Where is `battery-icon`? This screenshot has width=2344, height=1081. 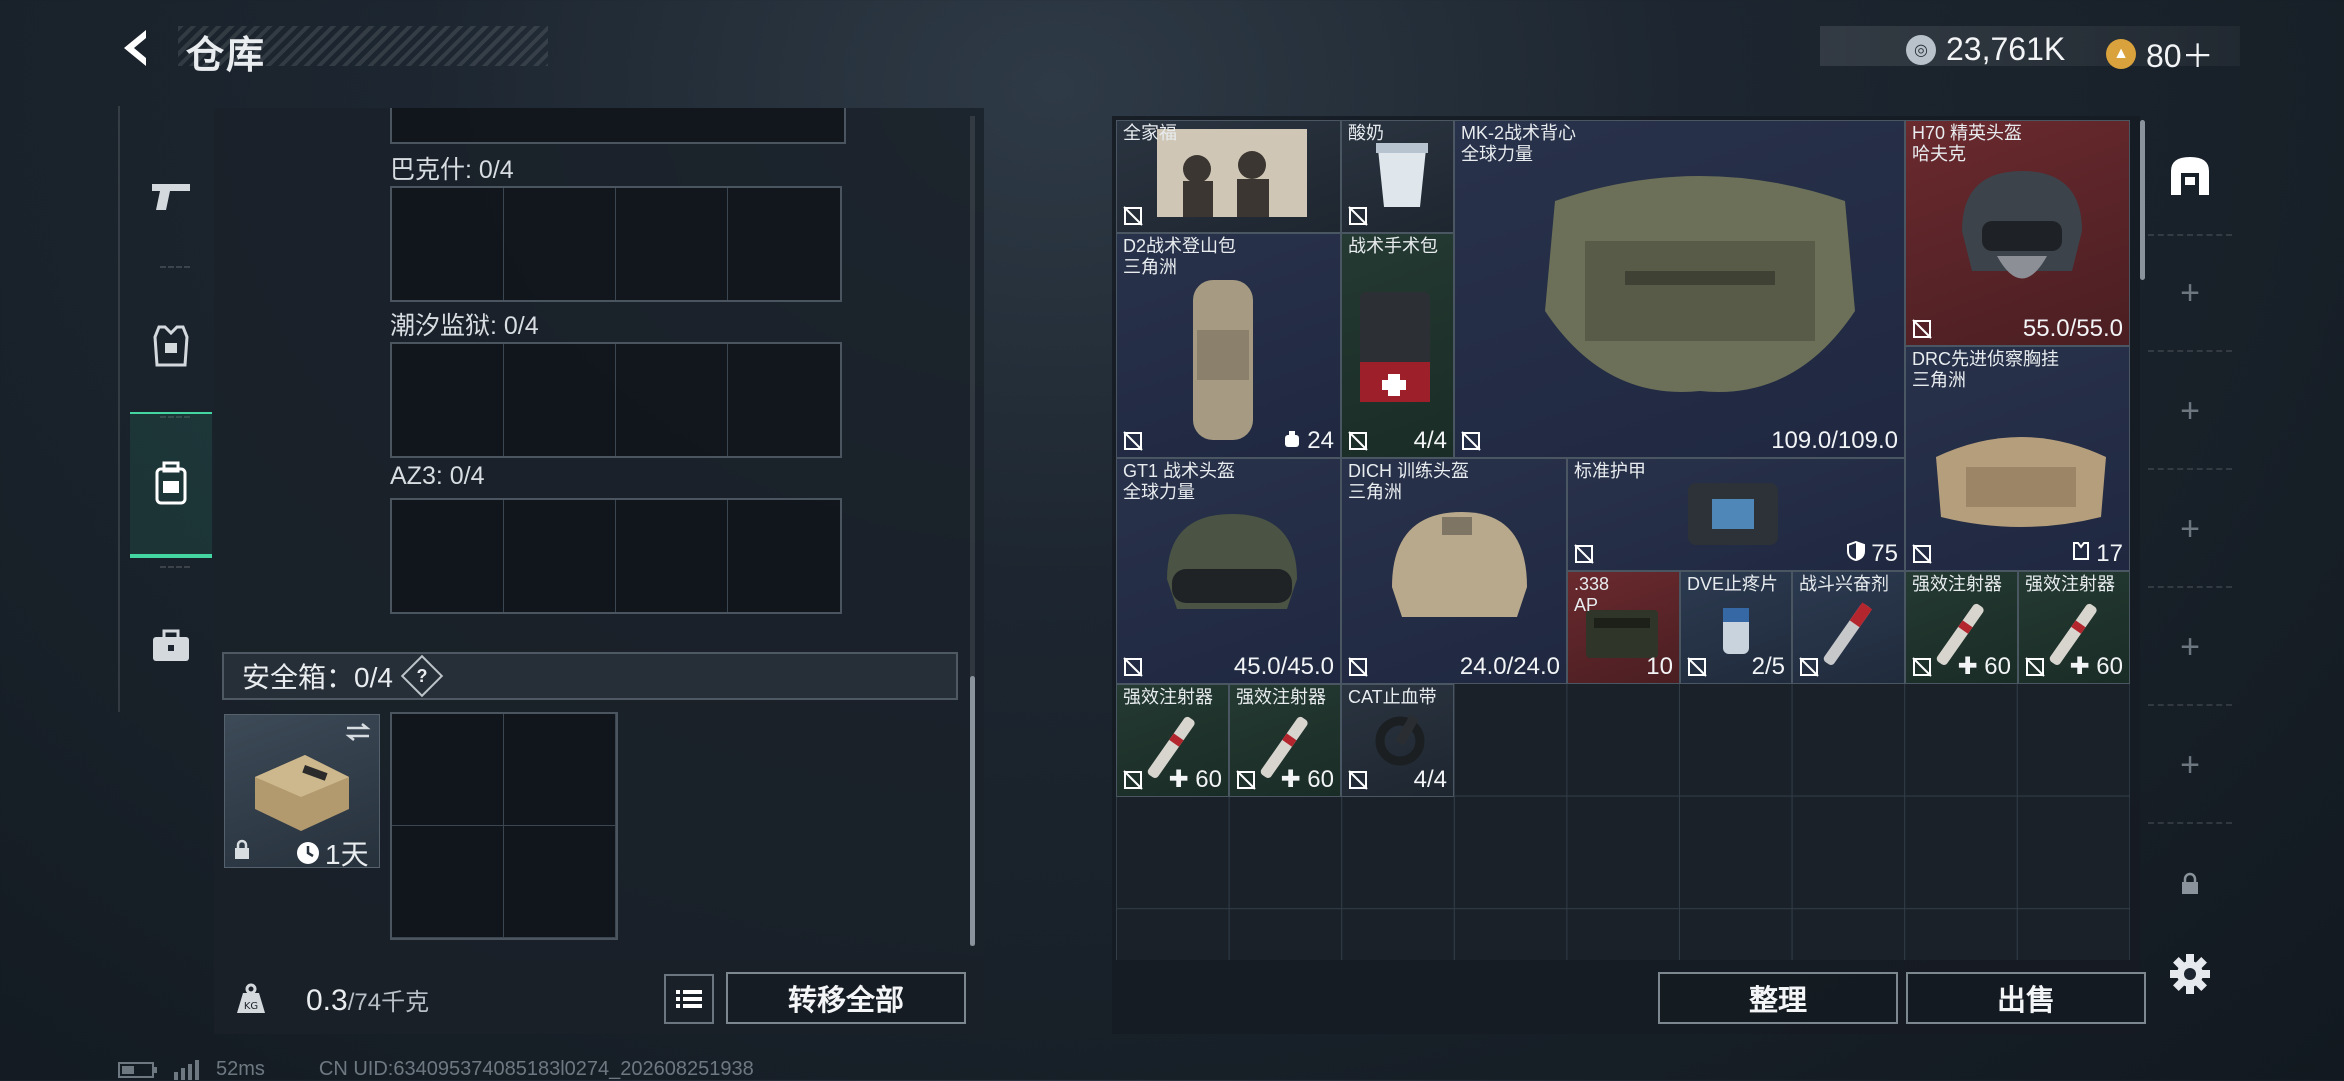
battery-icon is located at coordinates (137, 1069).